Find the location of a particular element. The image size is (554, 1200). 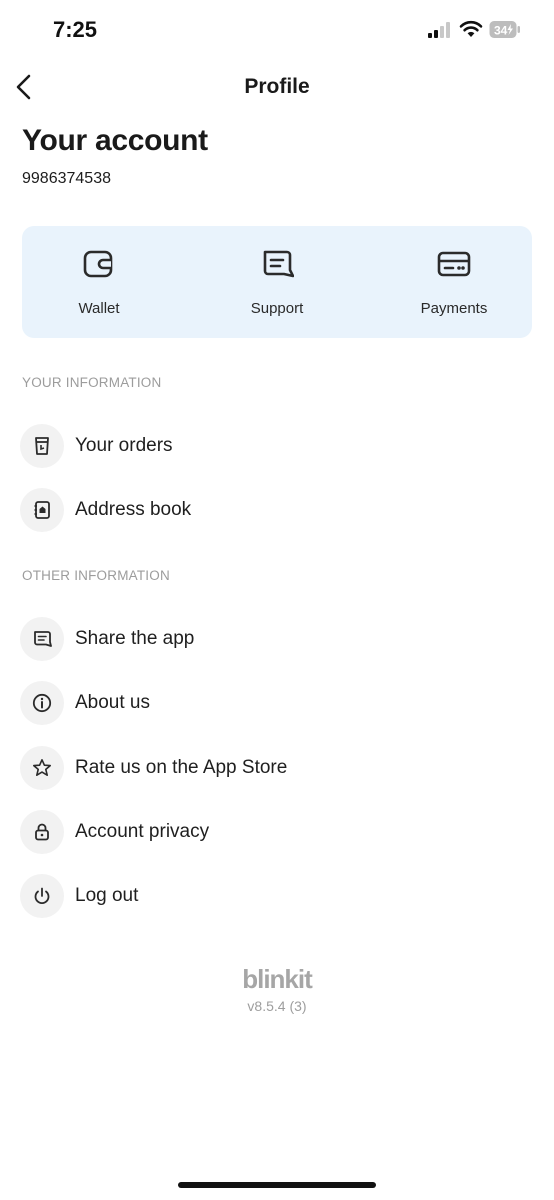

star-icon is located at coordinates (42, 767).